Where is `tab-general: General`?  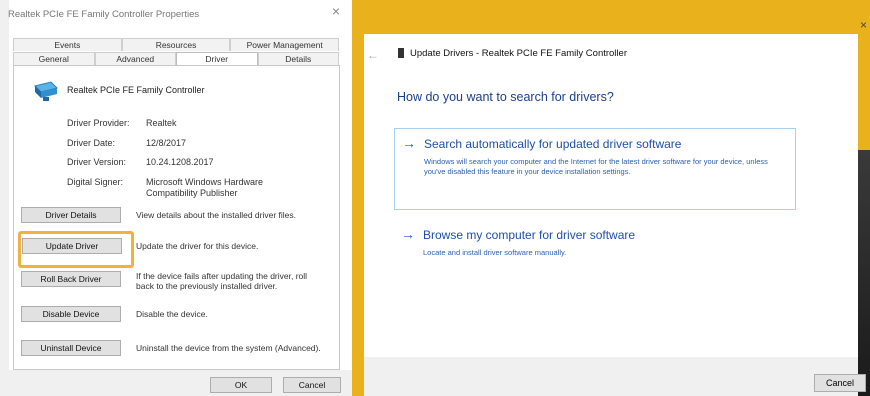 tab-general: General is located at coordinates (54, 58).